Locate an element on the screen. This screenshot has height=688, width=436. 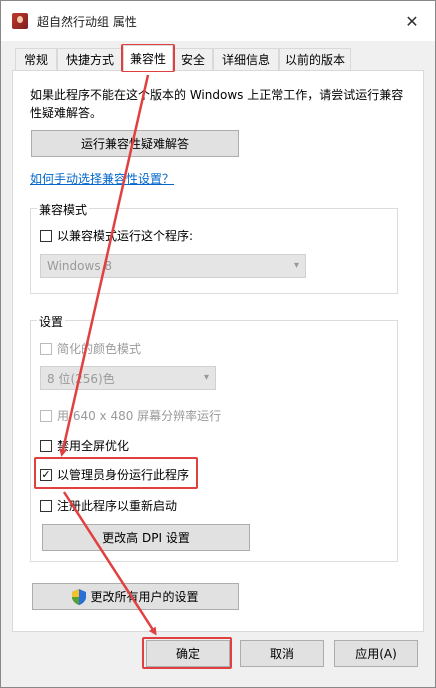
reduced-color-label: 简化的颜色模式 is located at coordinates (99, 349).